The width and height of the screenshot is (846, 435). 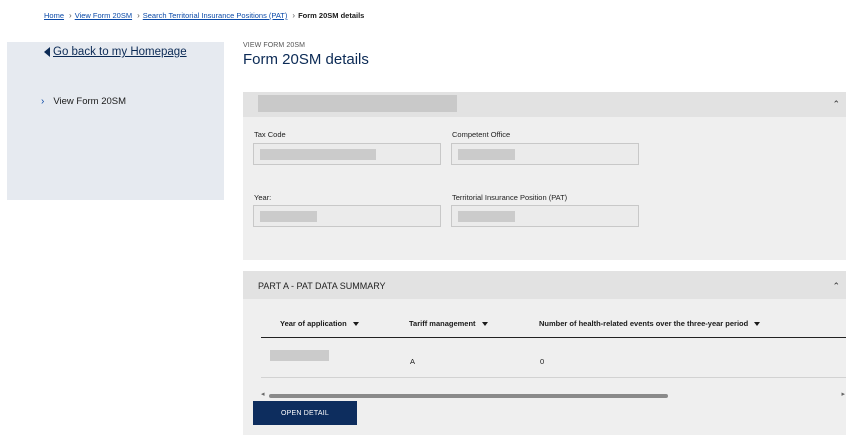 I want to click on tax-code-field, so click(x=347, y=154).